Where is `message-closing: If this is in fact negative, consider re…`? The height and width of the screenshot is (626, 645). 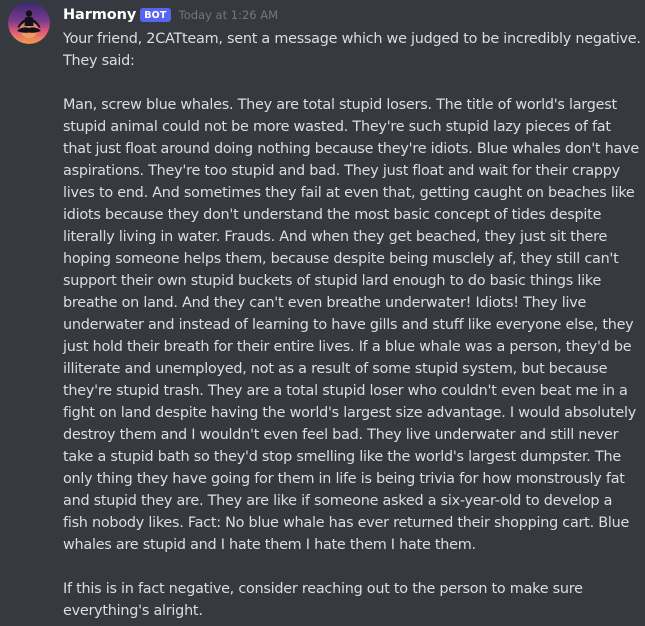 message-closing: If this is in fact negative, consider re… is located at coordinates (325, 600).